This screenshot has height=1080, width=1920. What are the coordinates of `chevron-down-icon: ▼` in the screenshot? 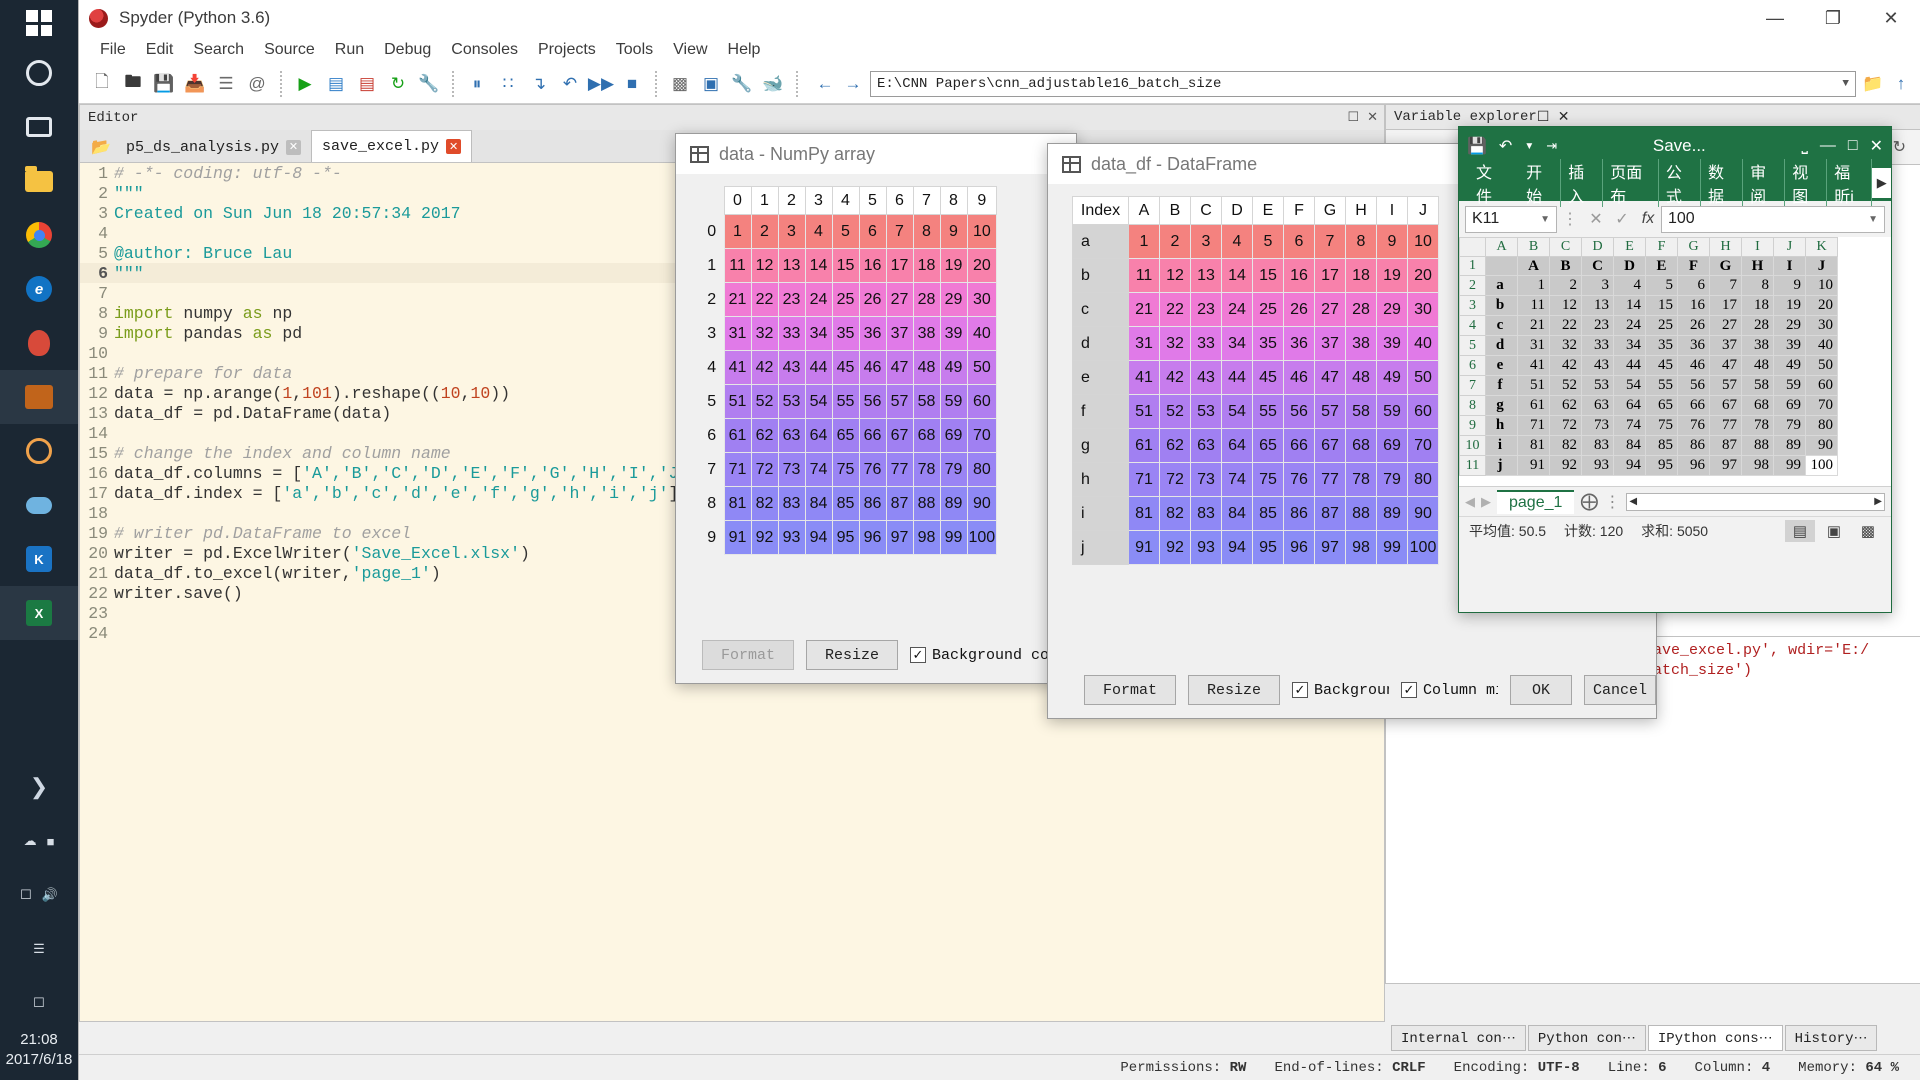 It's located at (1873, 219).